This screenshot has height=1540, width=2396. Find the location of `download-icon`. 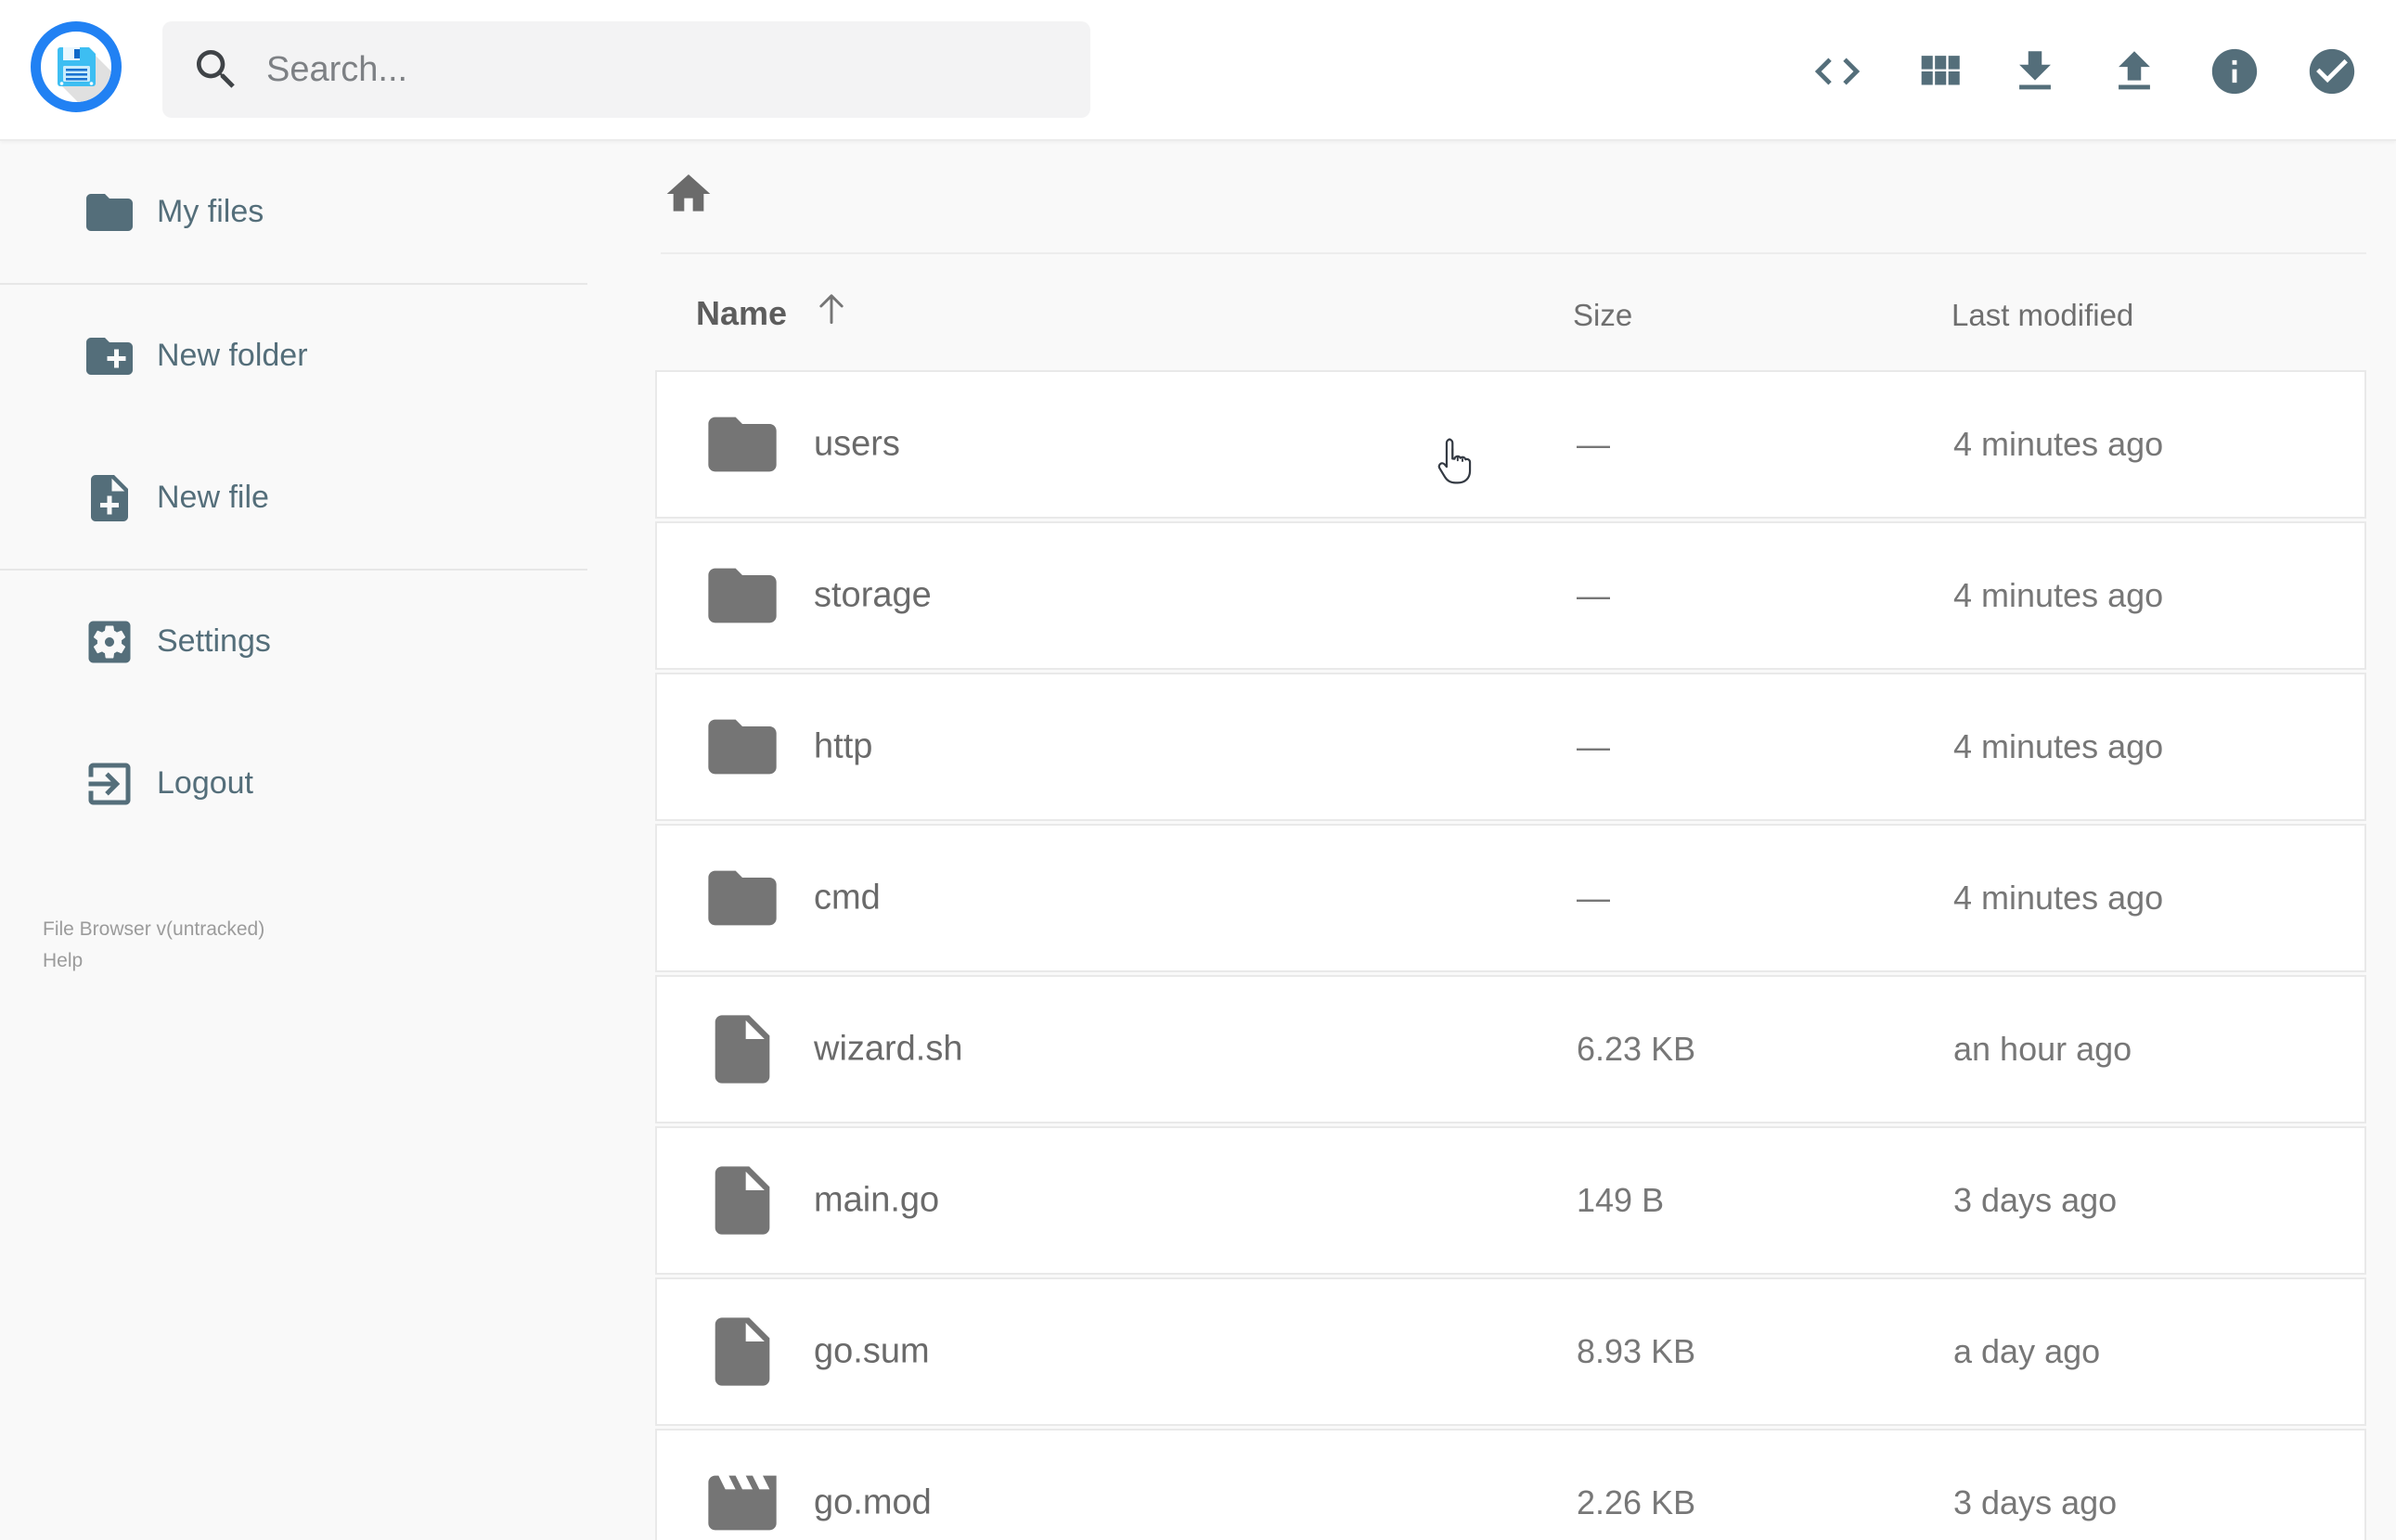

download-icon is located at coordinates (2035, 71).